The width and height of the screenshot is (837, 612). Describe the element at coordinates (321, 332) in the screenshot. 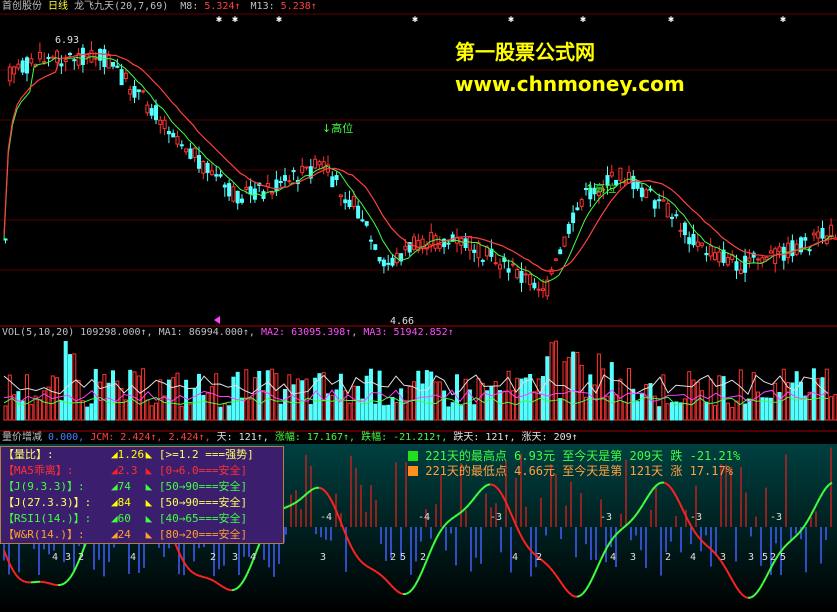

I see `vol-ma2-value: 63095.398↑` at that location.